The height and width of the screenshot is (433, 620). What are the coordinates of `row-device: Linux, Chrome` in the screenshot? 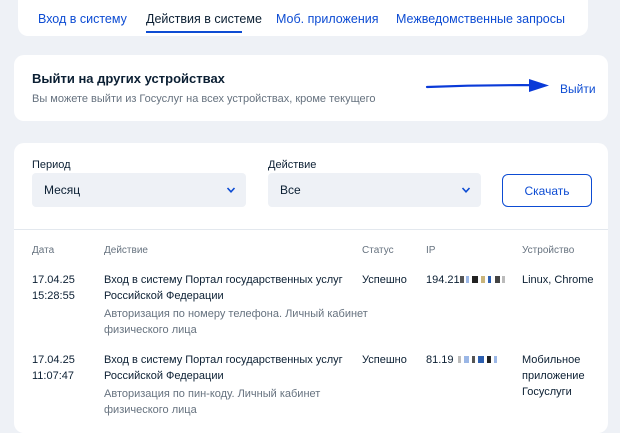 It's located at (558, 280).